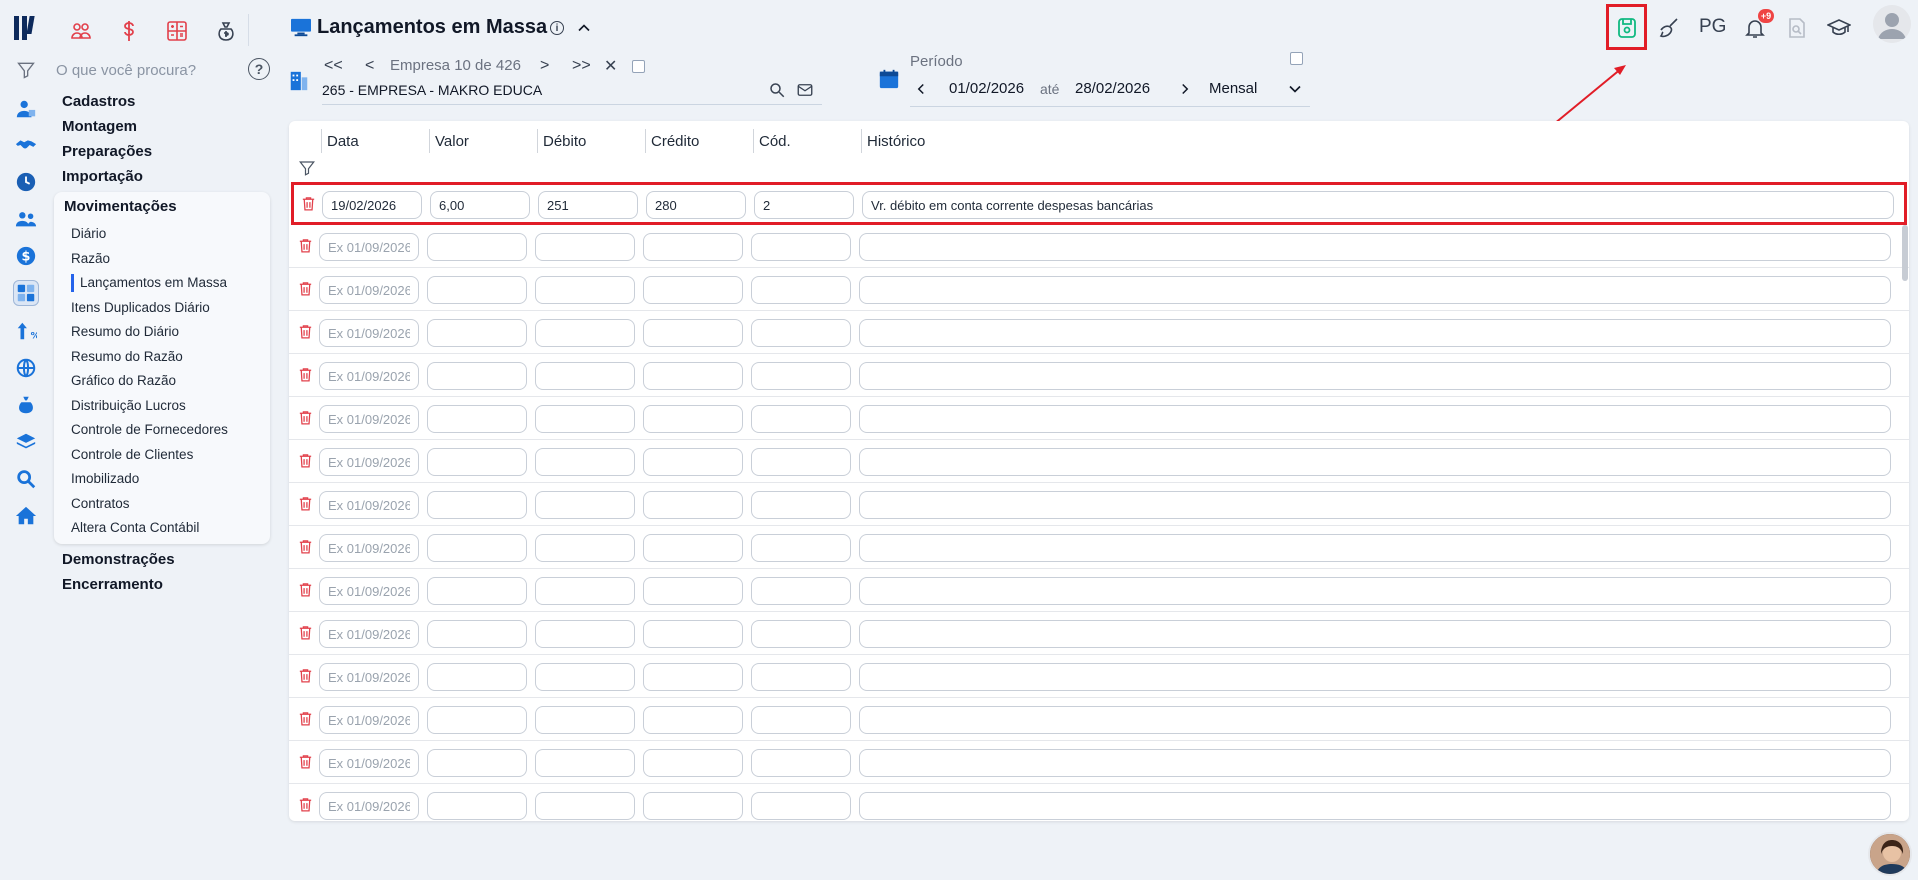  What do you see at coordinates (125, 331) in the screenshot?
I see `submenu-item-resumo-diario: Resumo do Diário` at bounding box center [125, 331].